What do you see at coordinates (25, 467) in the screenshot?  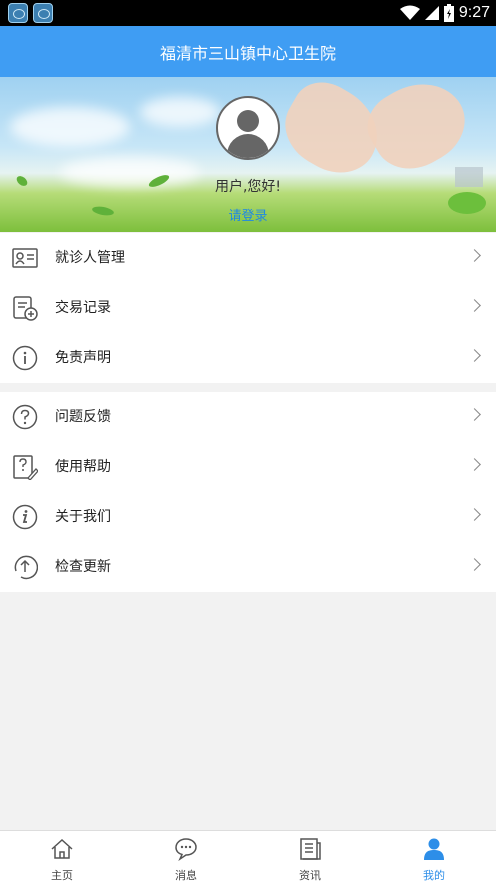 I see `help-edit-icon` at bounding box center [25, 467].